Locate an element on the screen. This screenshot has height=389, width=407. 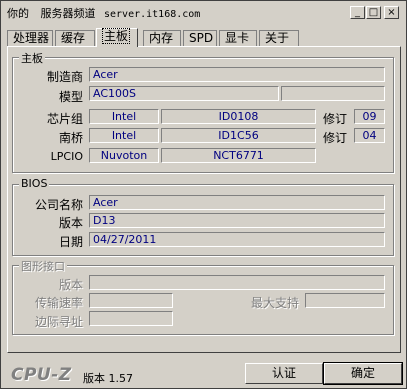
gi-link-width-field is located at coordinates (131, 300).